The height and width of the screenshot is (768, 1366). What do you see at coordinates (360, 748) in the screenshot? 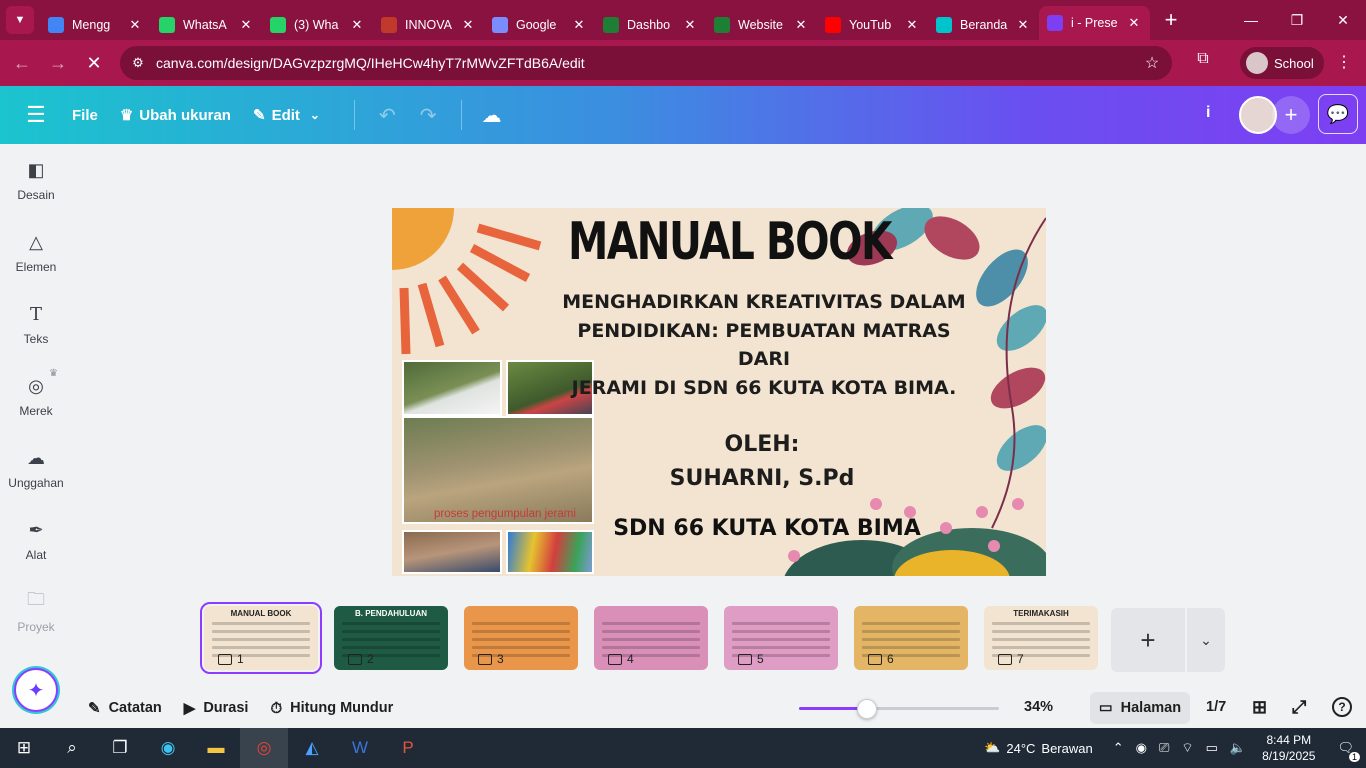
I see `word-icon: W` at bounding box center [360, 748].